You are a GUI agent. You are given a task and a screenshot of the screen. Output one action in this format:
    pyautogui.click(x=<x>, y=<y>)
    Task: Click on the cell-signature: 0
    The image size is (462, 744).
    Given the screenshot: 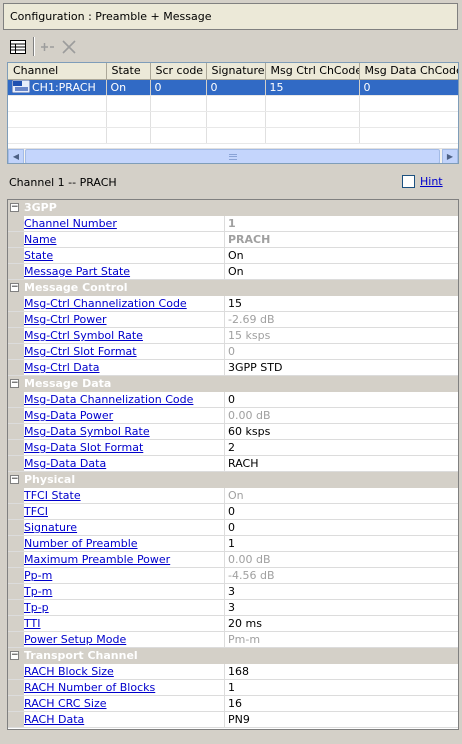 What is the action you would take?
    pyautogui.click(x=236, y=87)
    